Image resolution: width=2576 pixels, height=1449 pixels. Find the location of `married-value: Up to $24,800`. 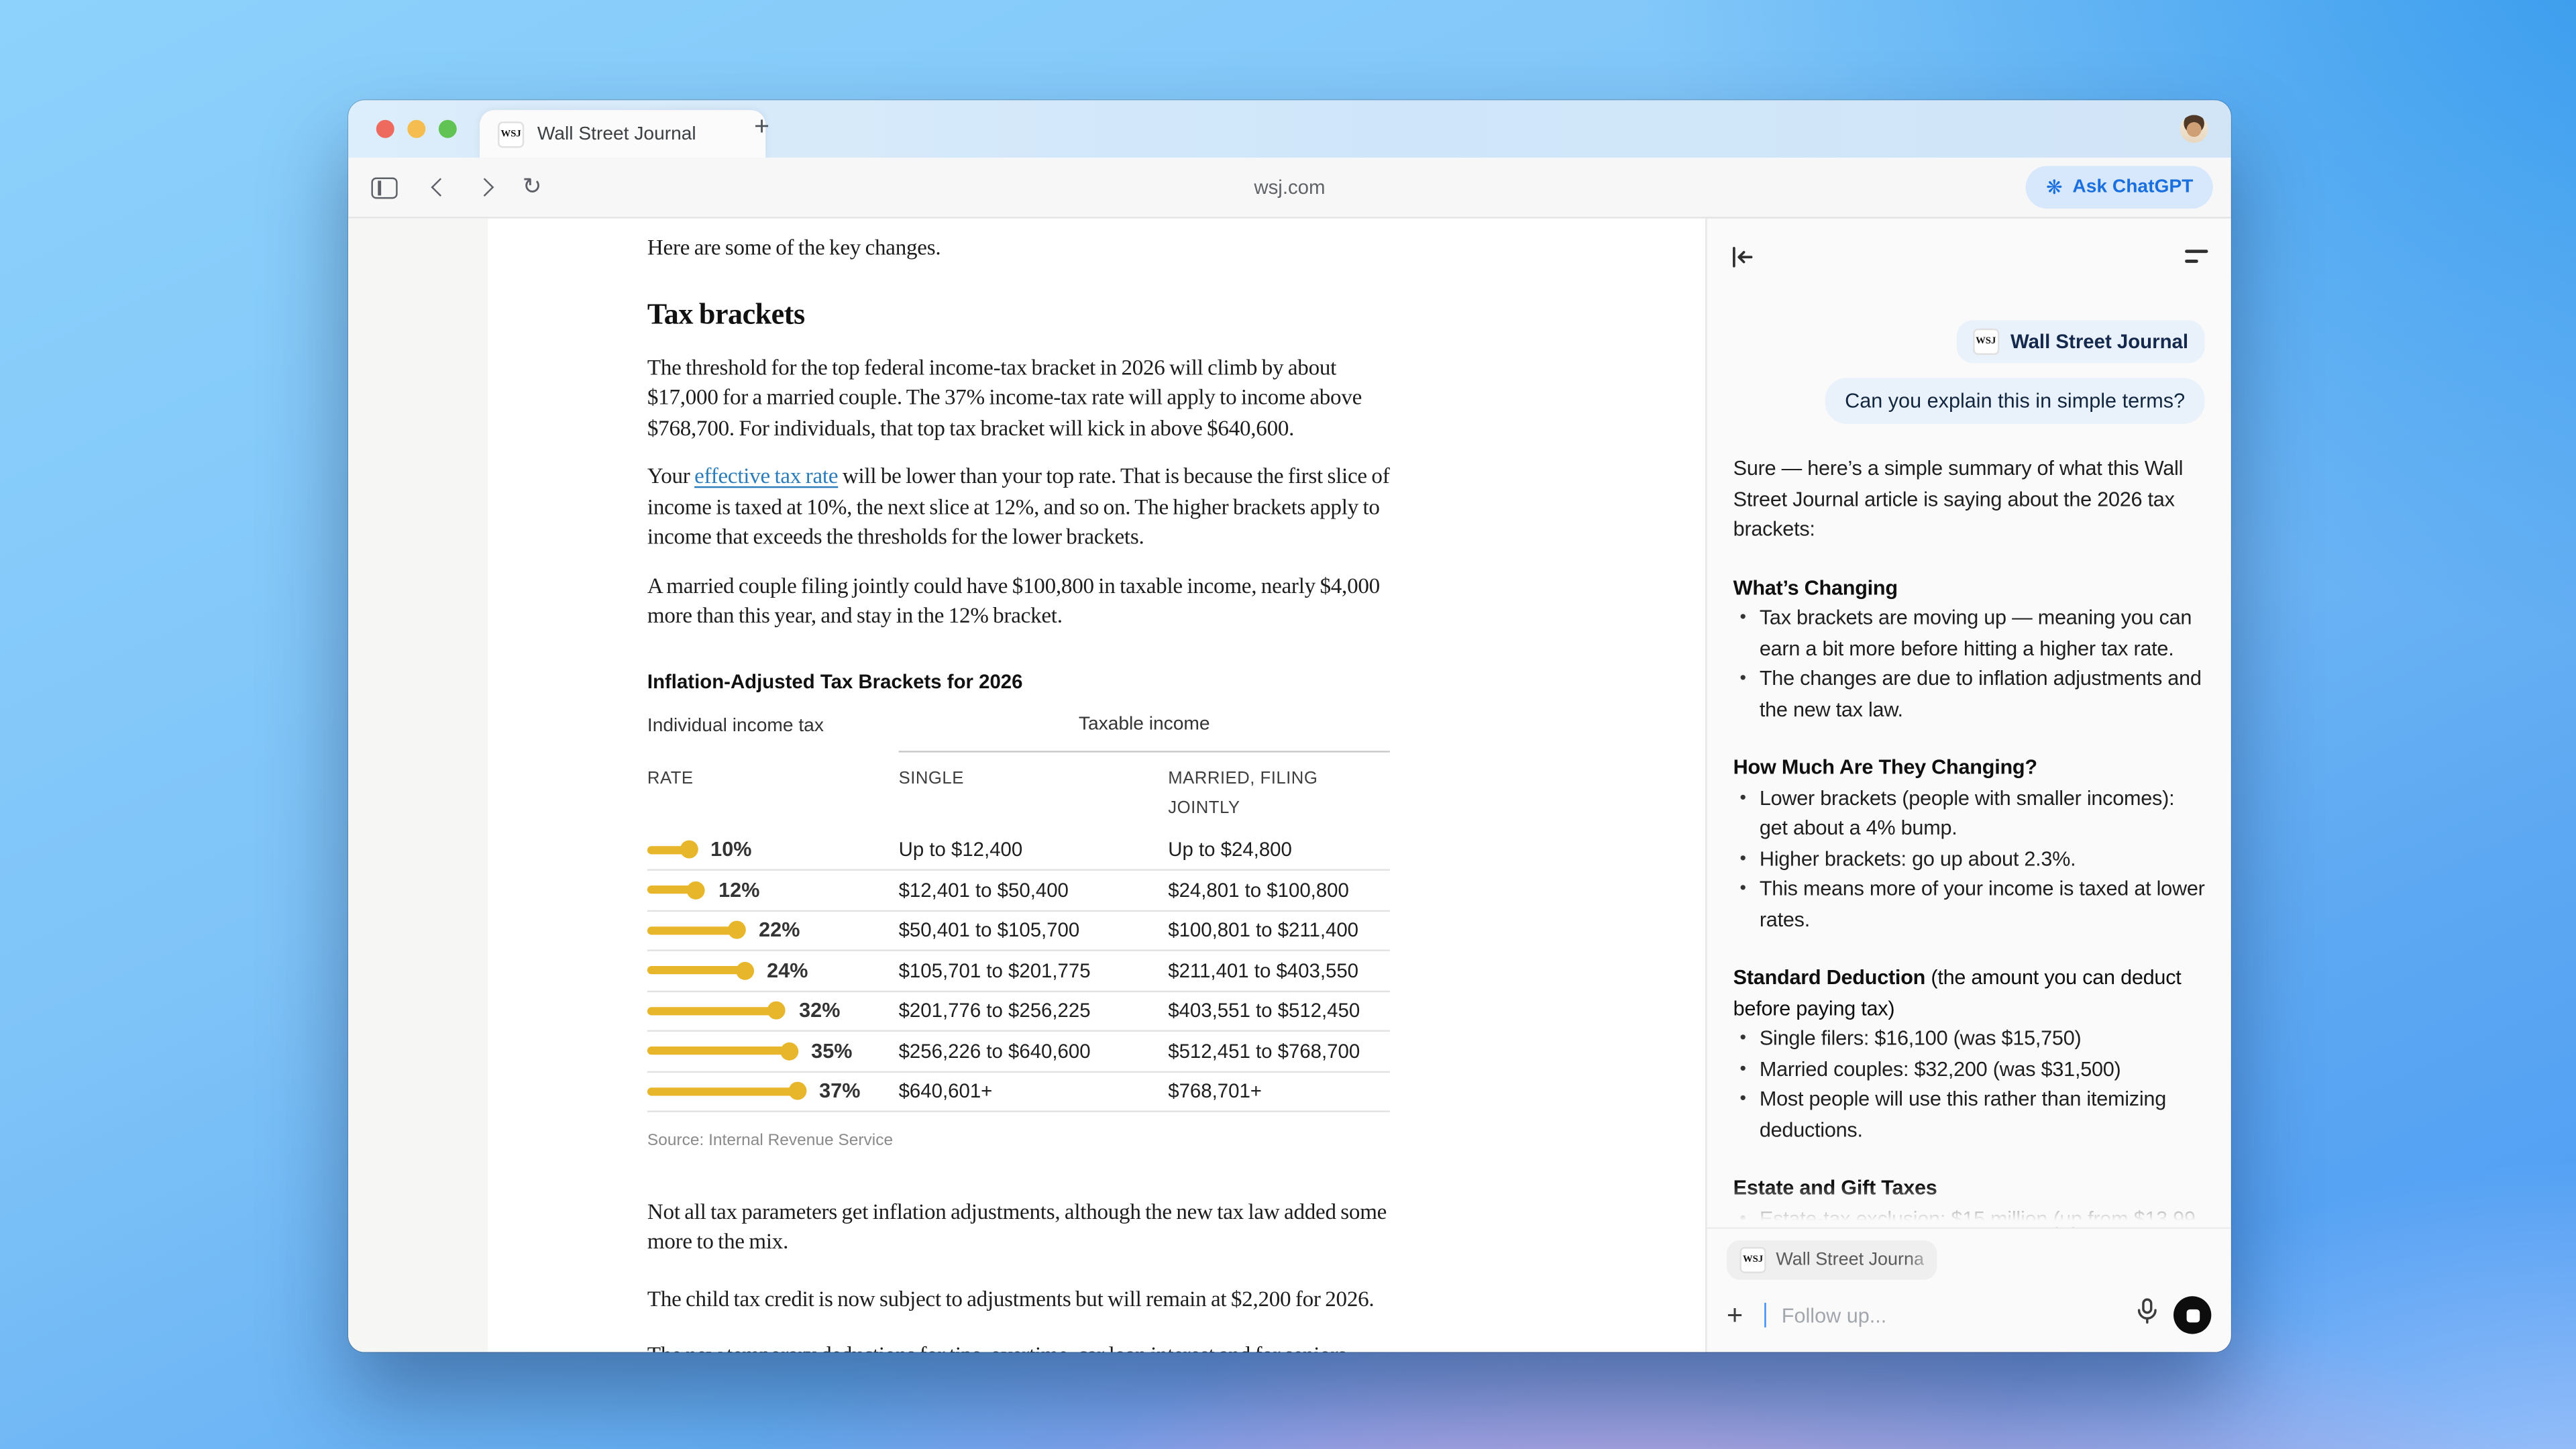

married-value: Up to $24,800 is located at coordinates (1230, 849).